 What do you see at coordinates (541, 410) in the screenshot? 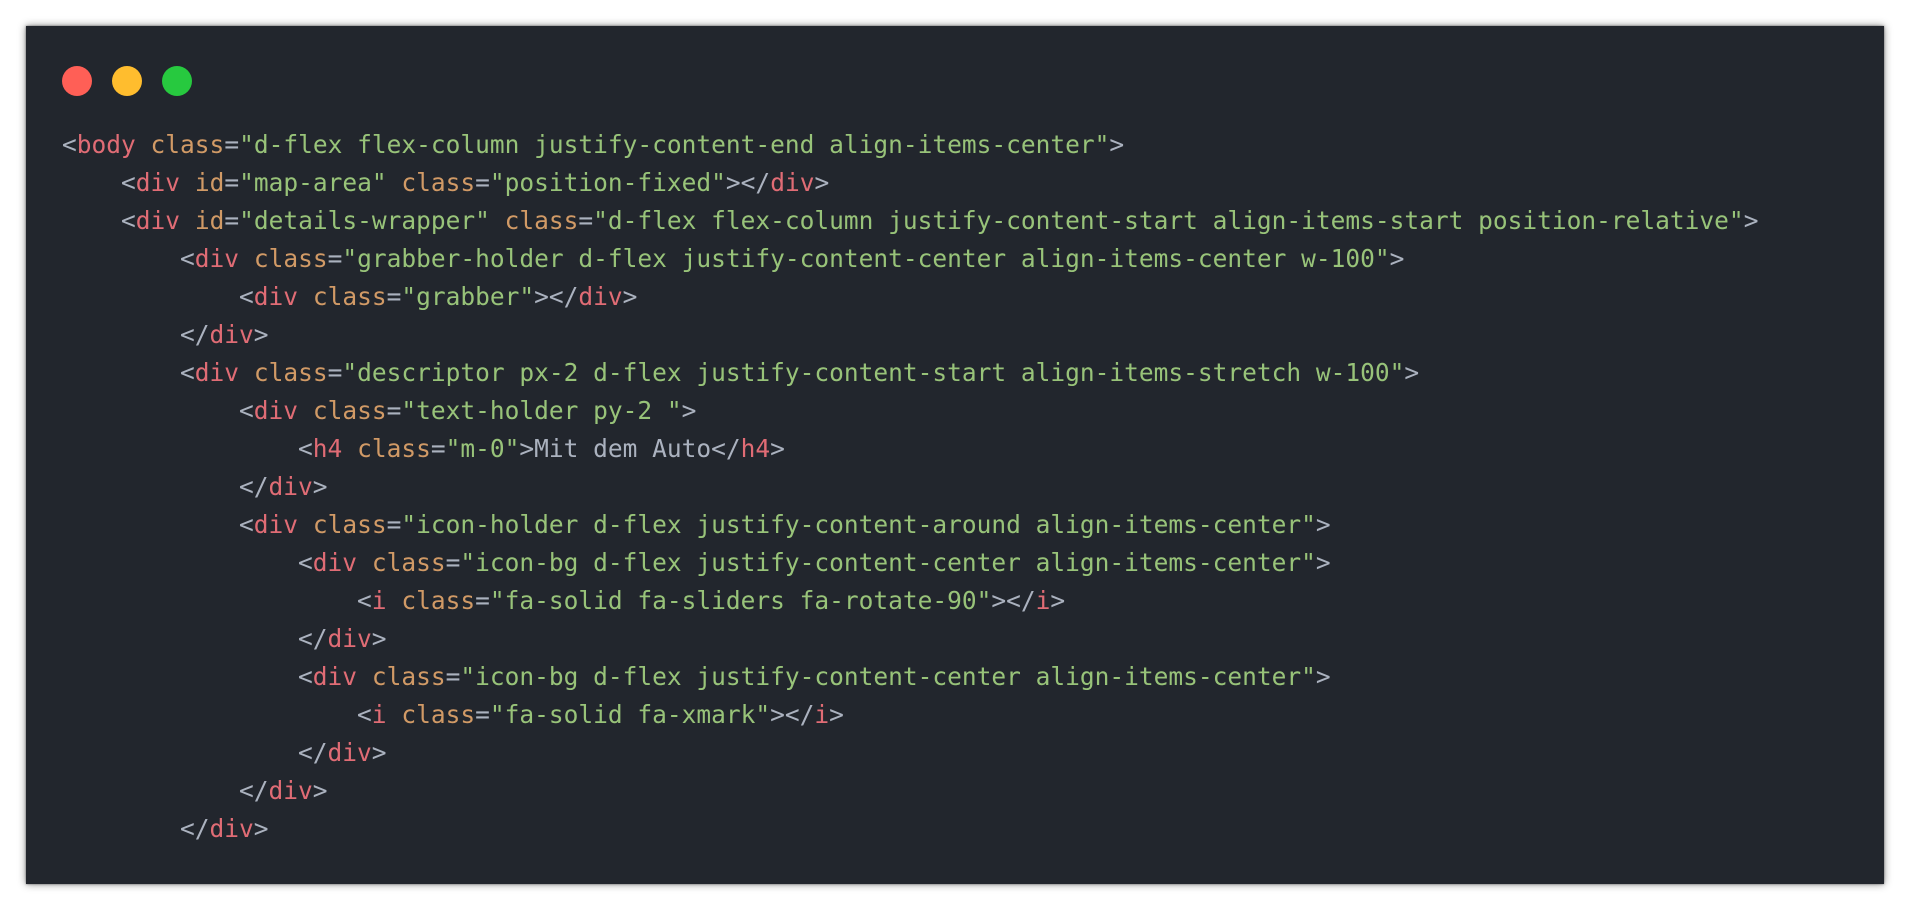
I see `code-string: "text-holder py-2 "` at bounding box center [541, 410].